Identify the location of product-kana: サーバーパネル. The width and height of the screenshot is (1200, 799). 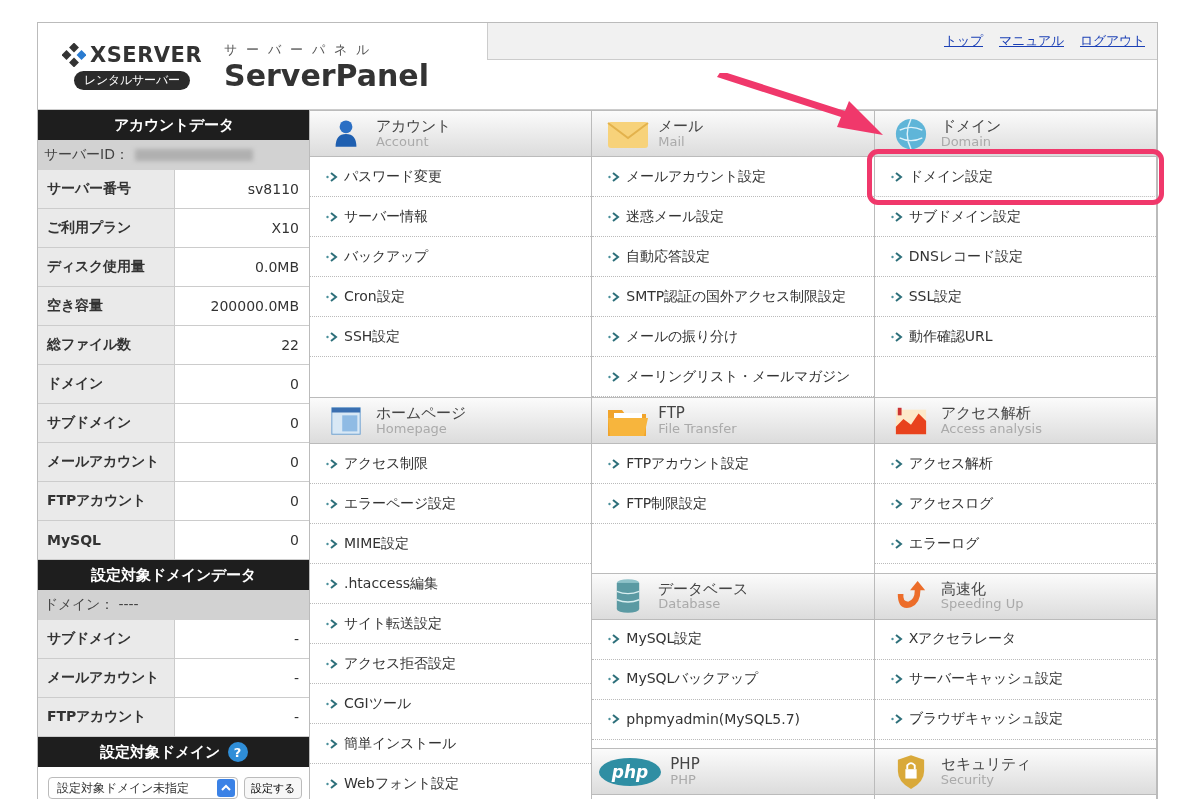
(302, 49).